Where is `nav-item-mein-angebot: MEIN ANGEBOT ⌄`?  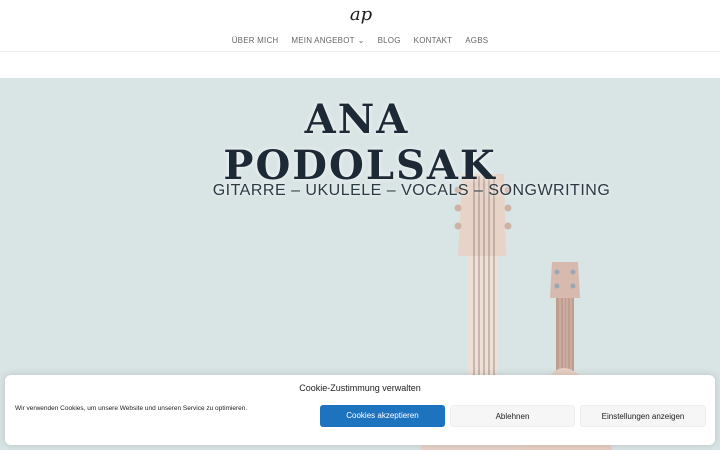
nav-item-mein-angebot: MEIN ANGEBOT ⌄ is located at coordinates (328, 41).